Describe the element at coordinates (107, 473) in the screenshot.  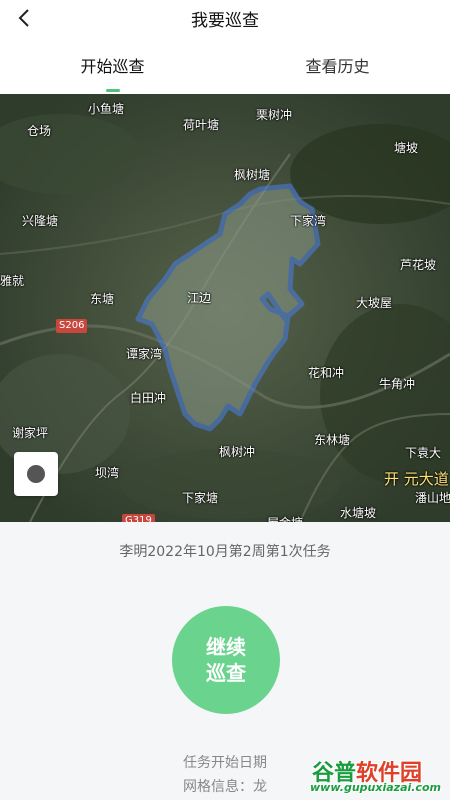
I see `place-label: 坝湾` at that location.